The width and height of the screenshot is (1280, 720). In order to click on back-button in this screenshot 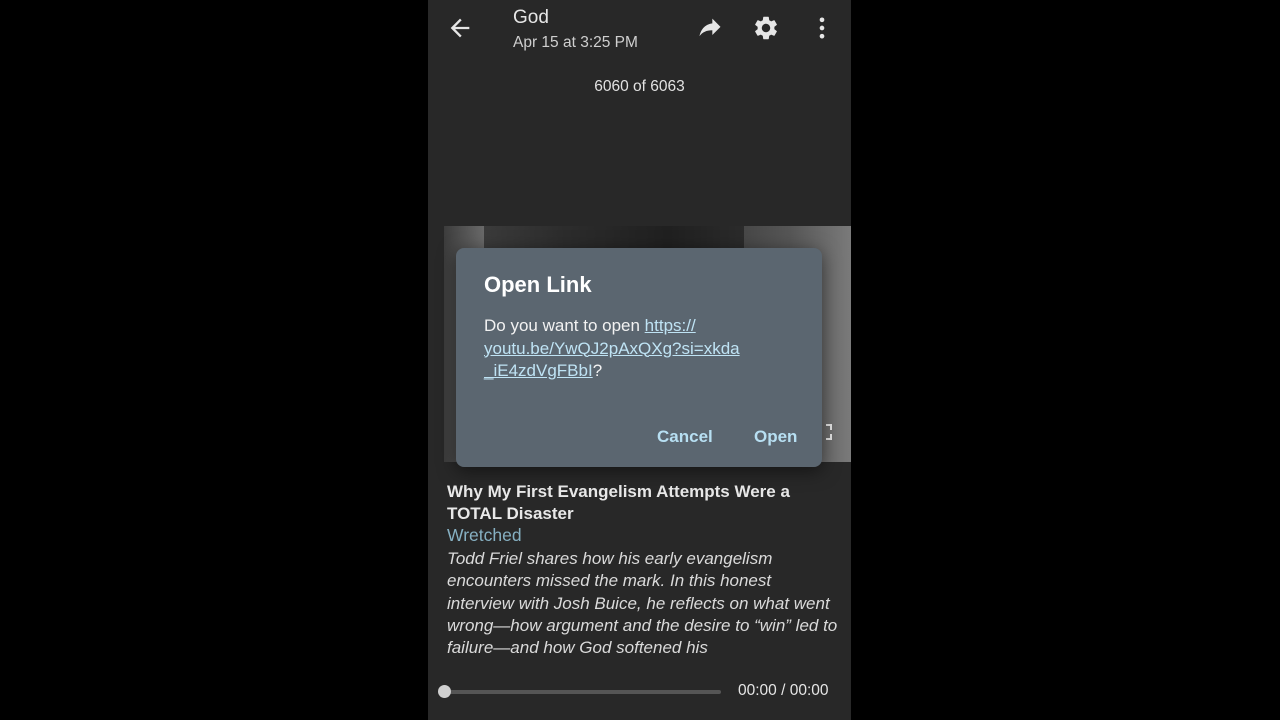, I will do `click(460, 28)`.